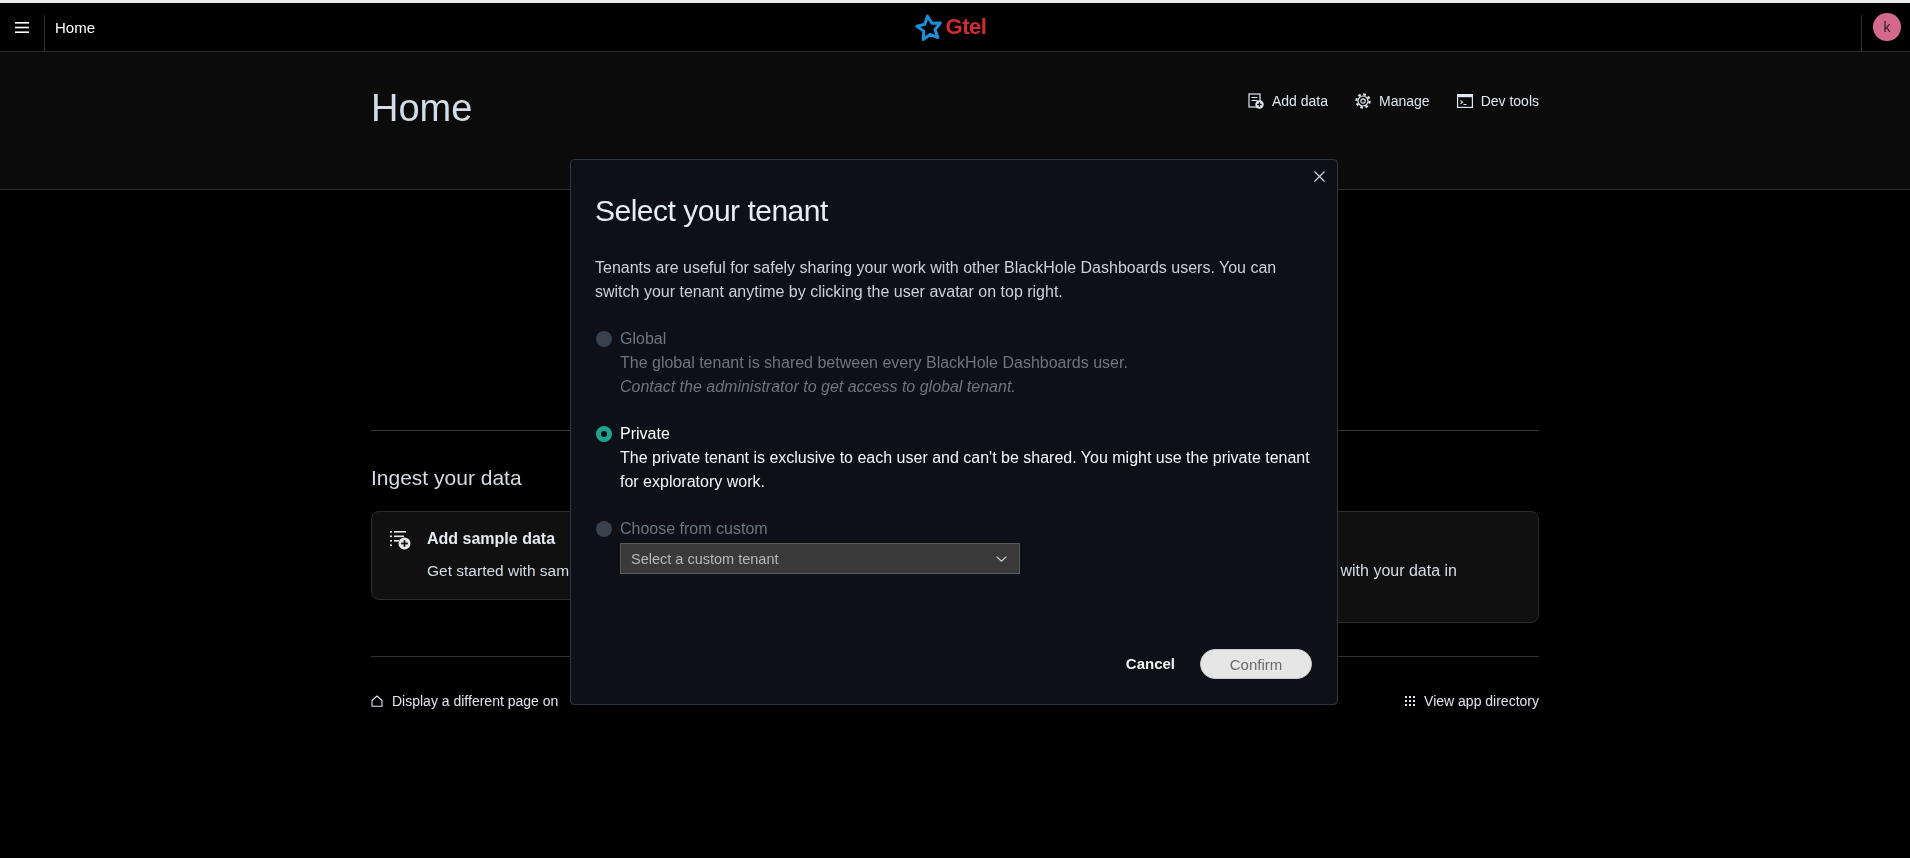  I want to click on header-link: Dev tools, so click(1497, 101).